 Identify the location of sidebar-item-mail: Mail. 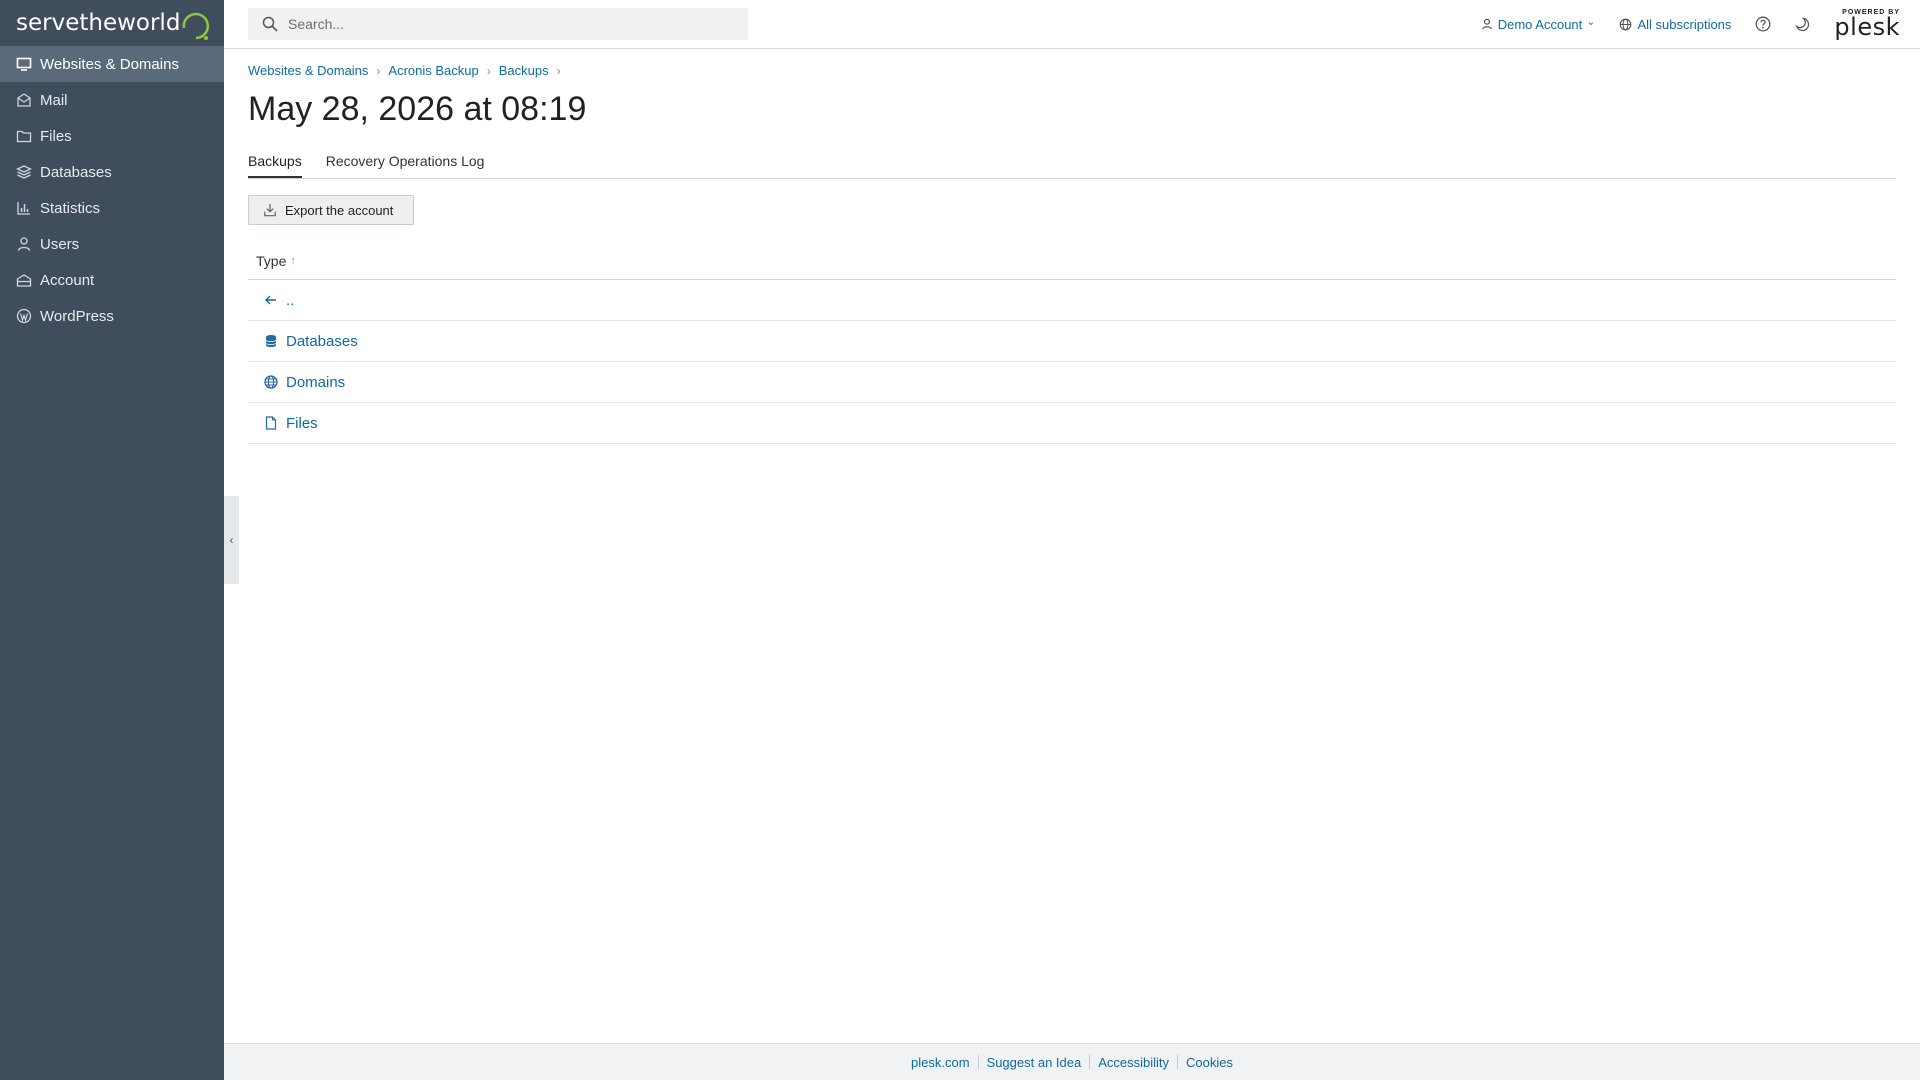
(112, 100).